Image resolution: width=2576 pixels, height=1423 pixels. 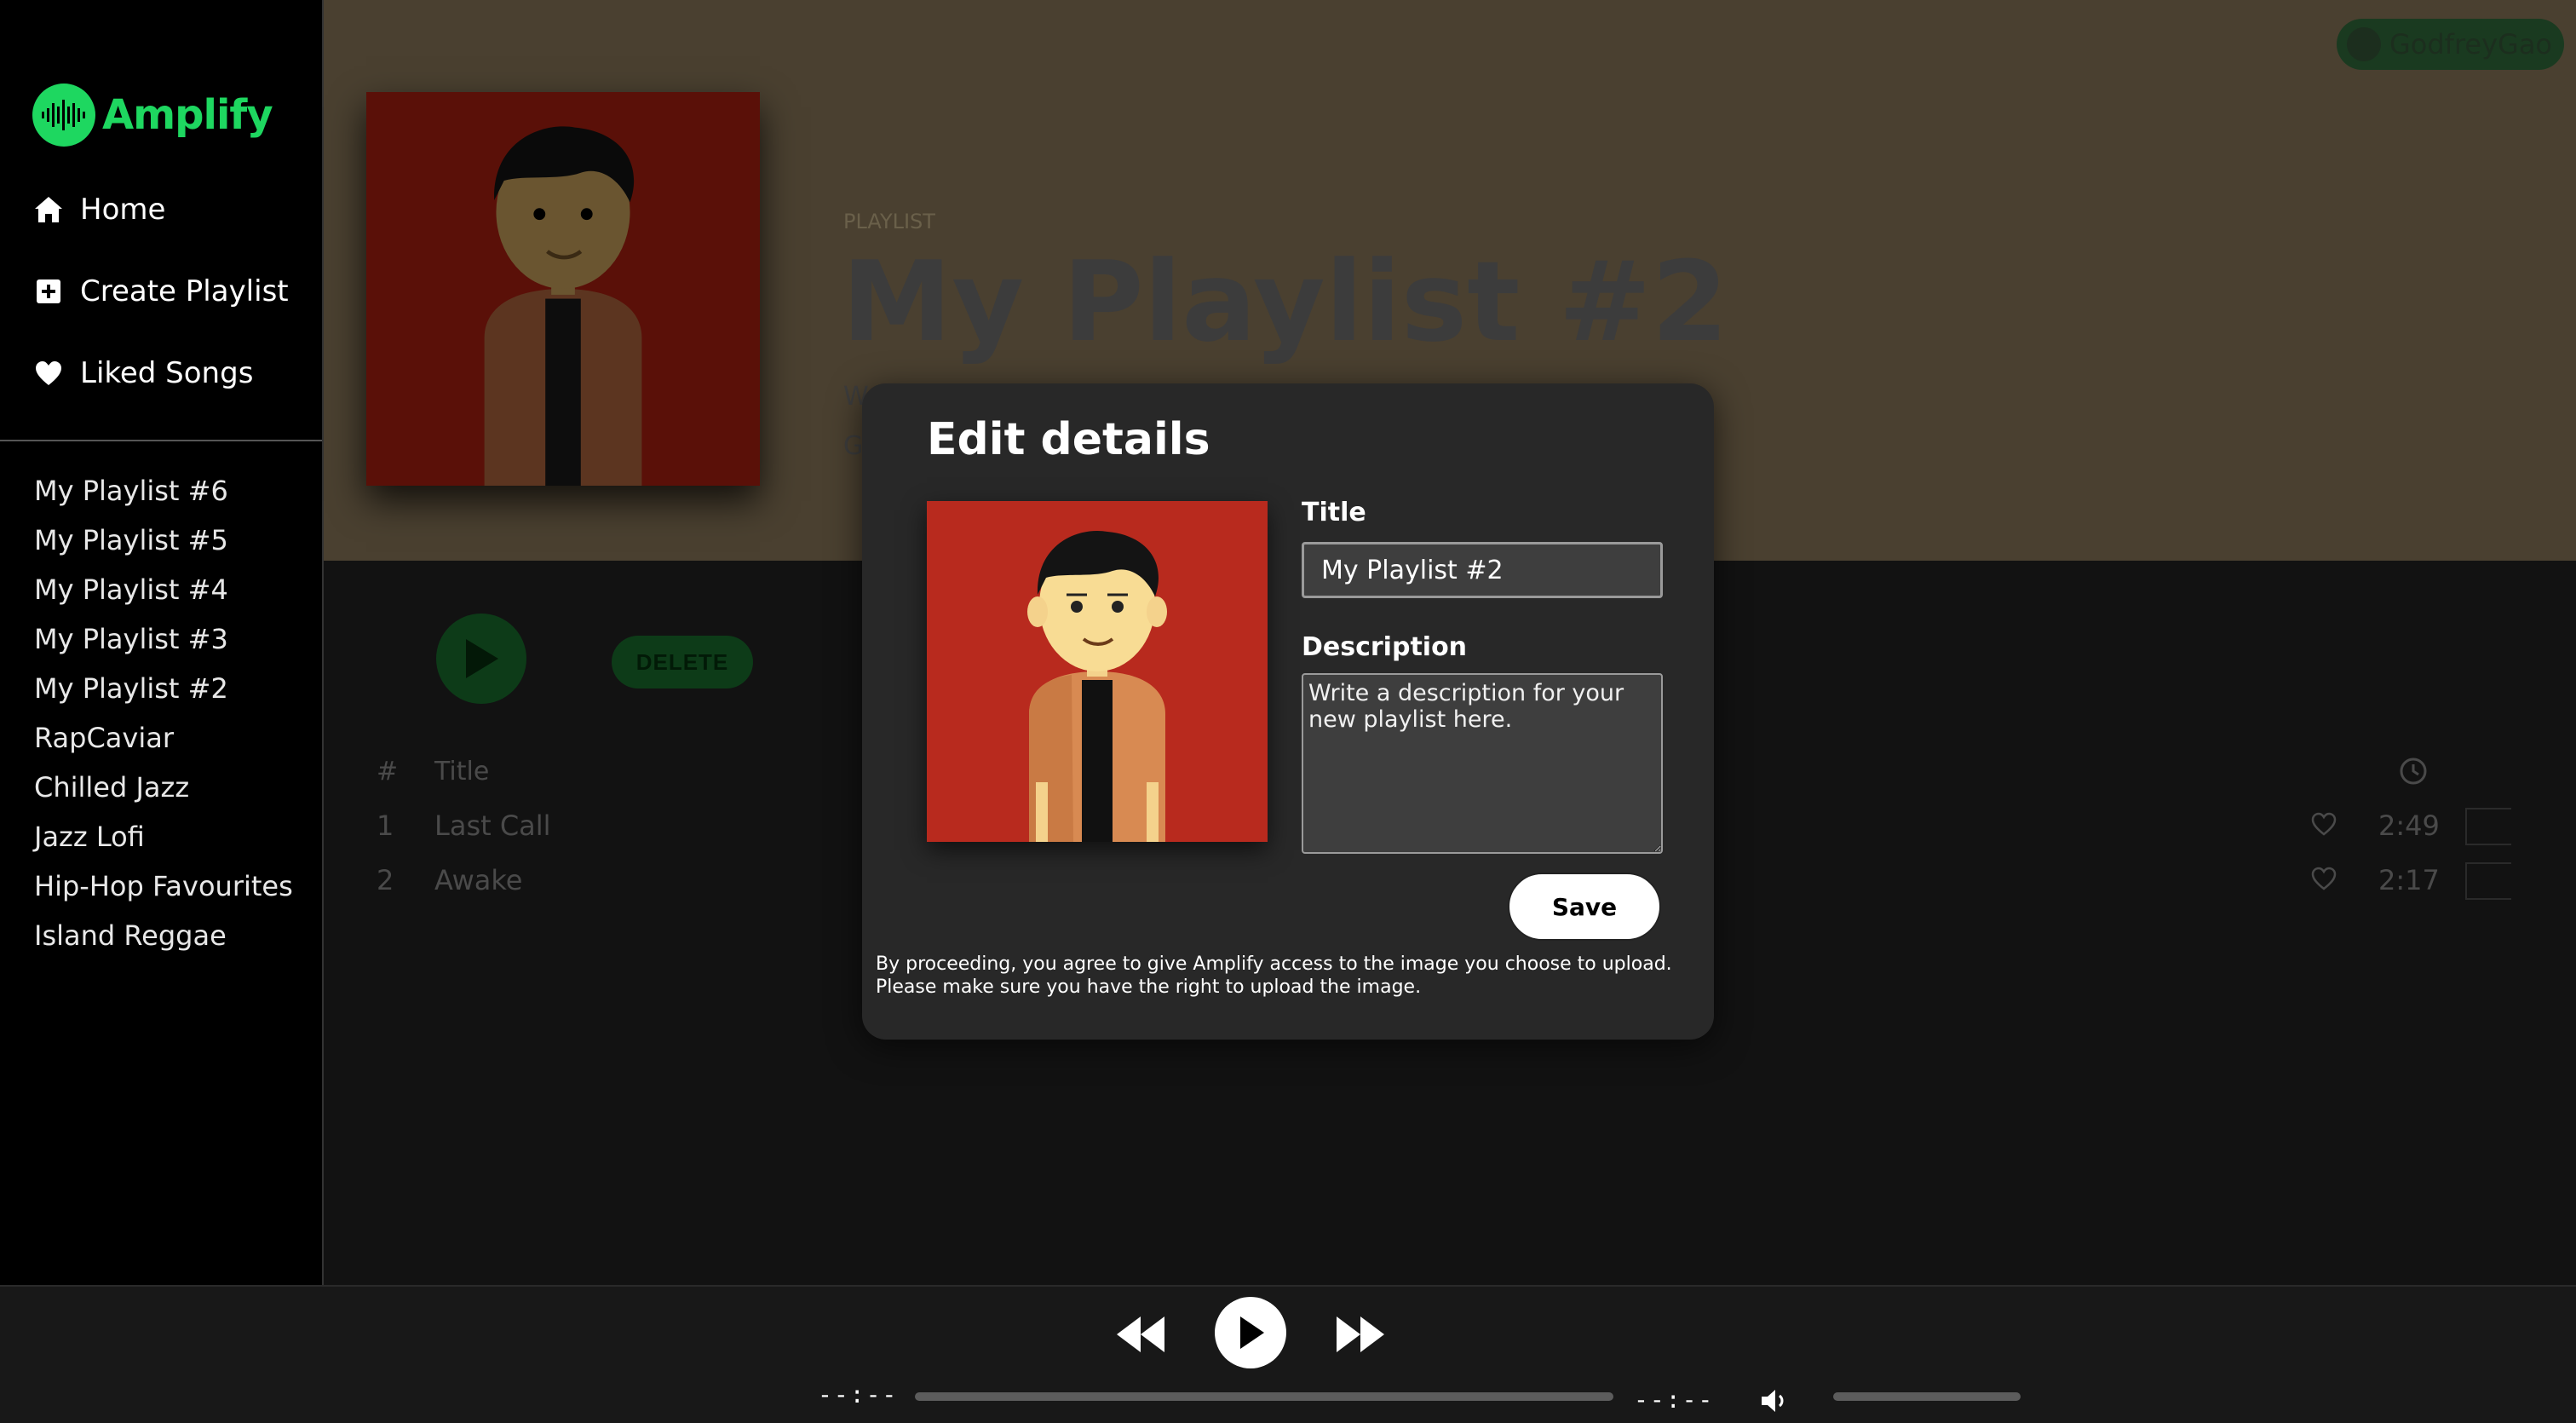 What do you see at coordinates (163, 744) in the screenshot?
I see `playlist-item: RapCaviar` at bounding box center [163, 744].